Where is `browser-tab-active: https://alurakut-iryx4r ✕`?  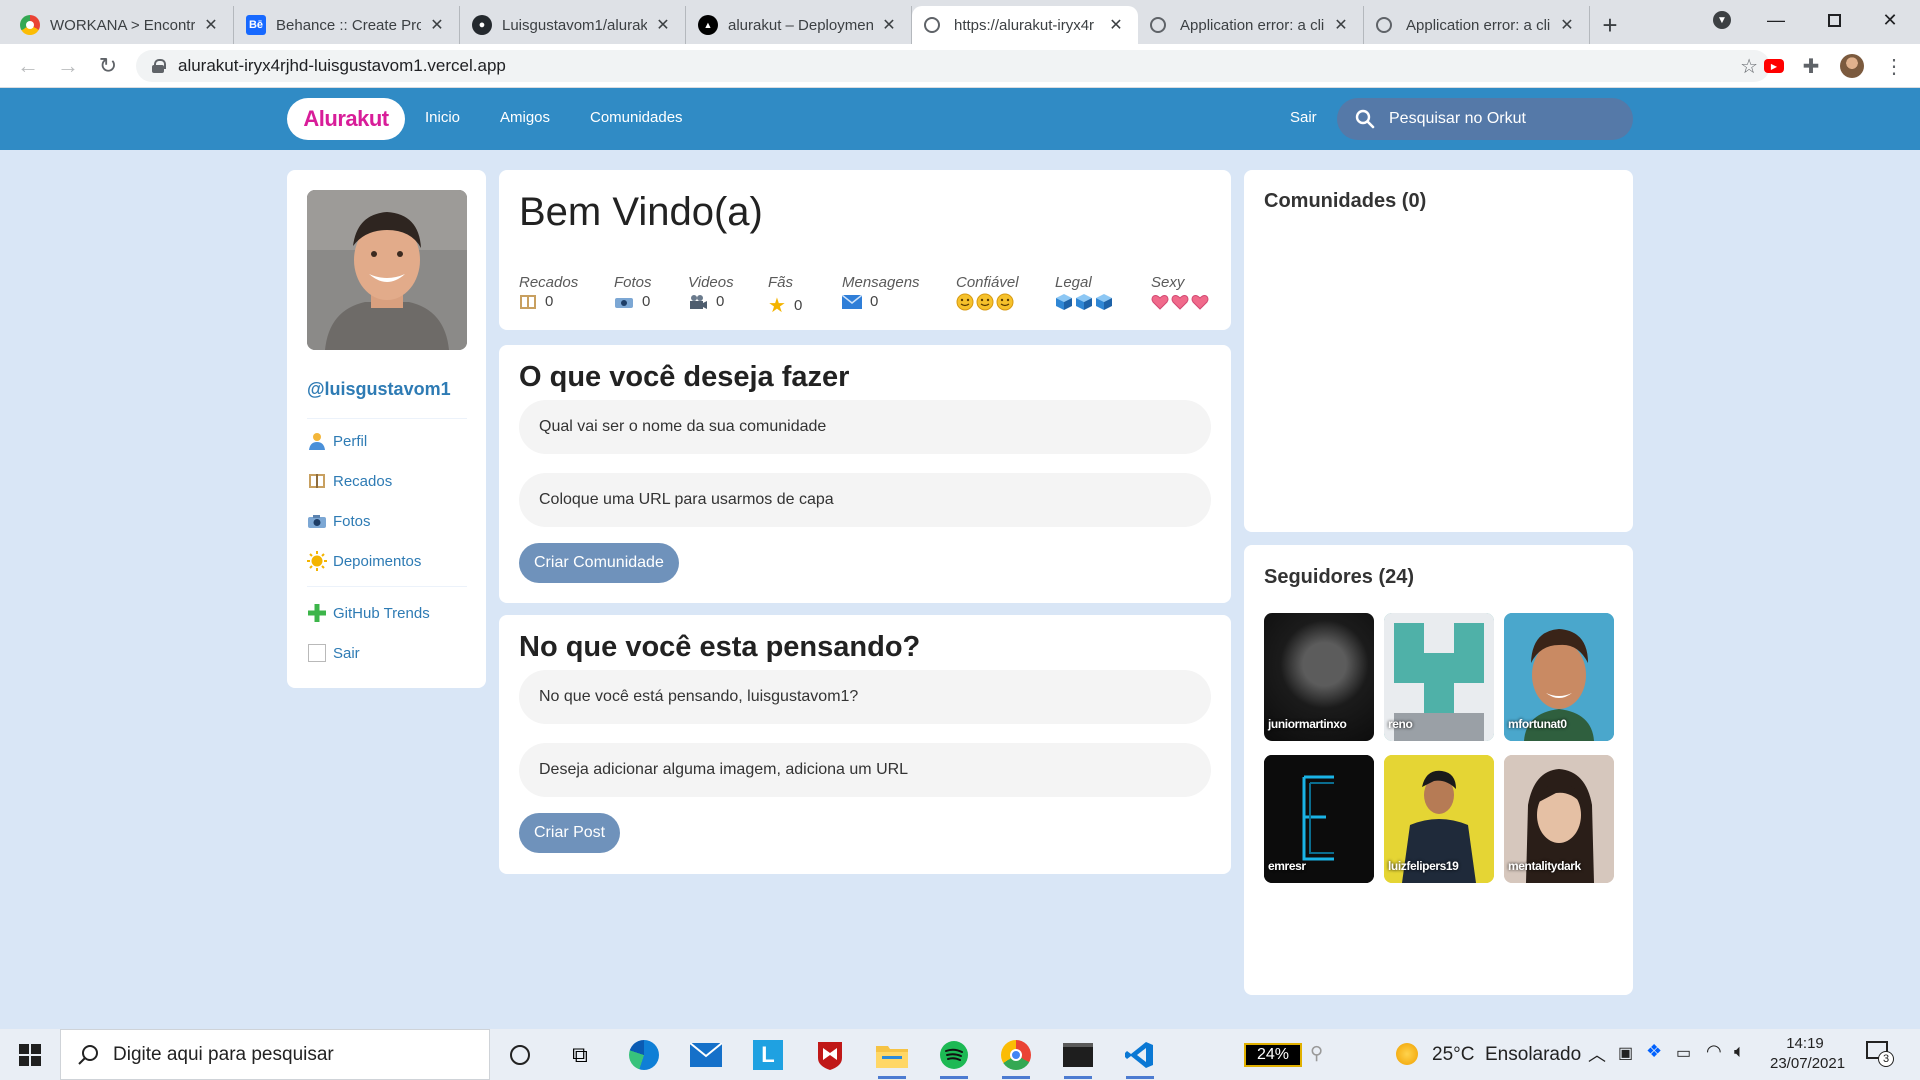
browser-tab-active: https://alurakut-iryx4r ✕ is located at coordinates (1025, 25).